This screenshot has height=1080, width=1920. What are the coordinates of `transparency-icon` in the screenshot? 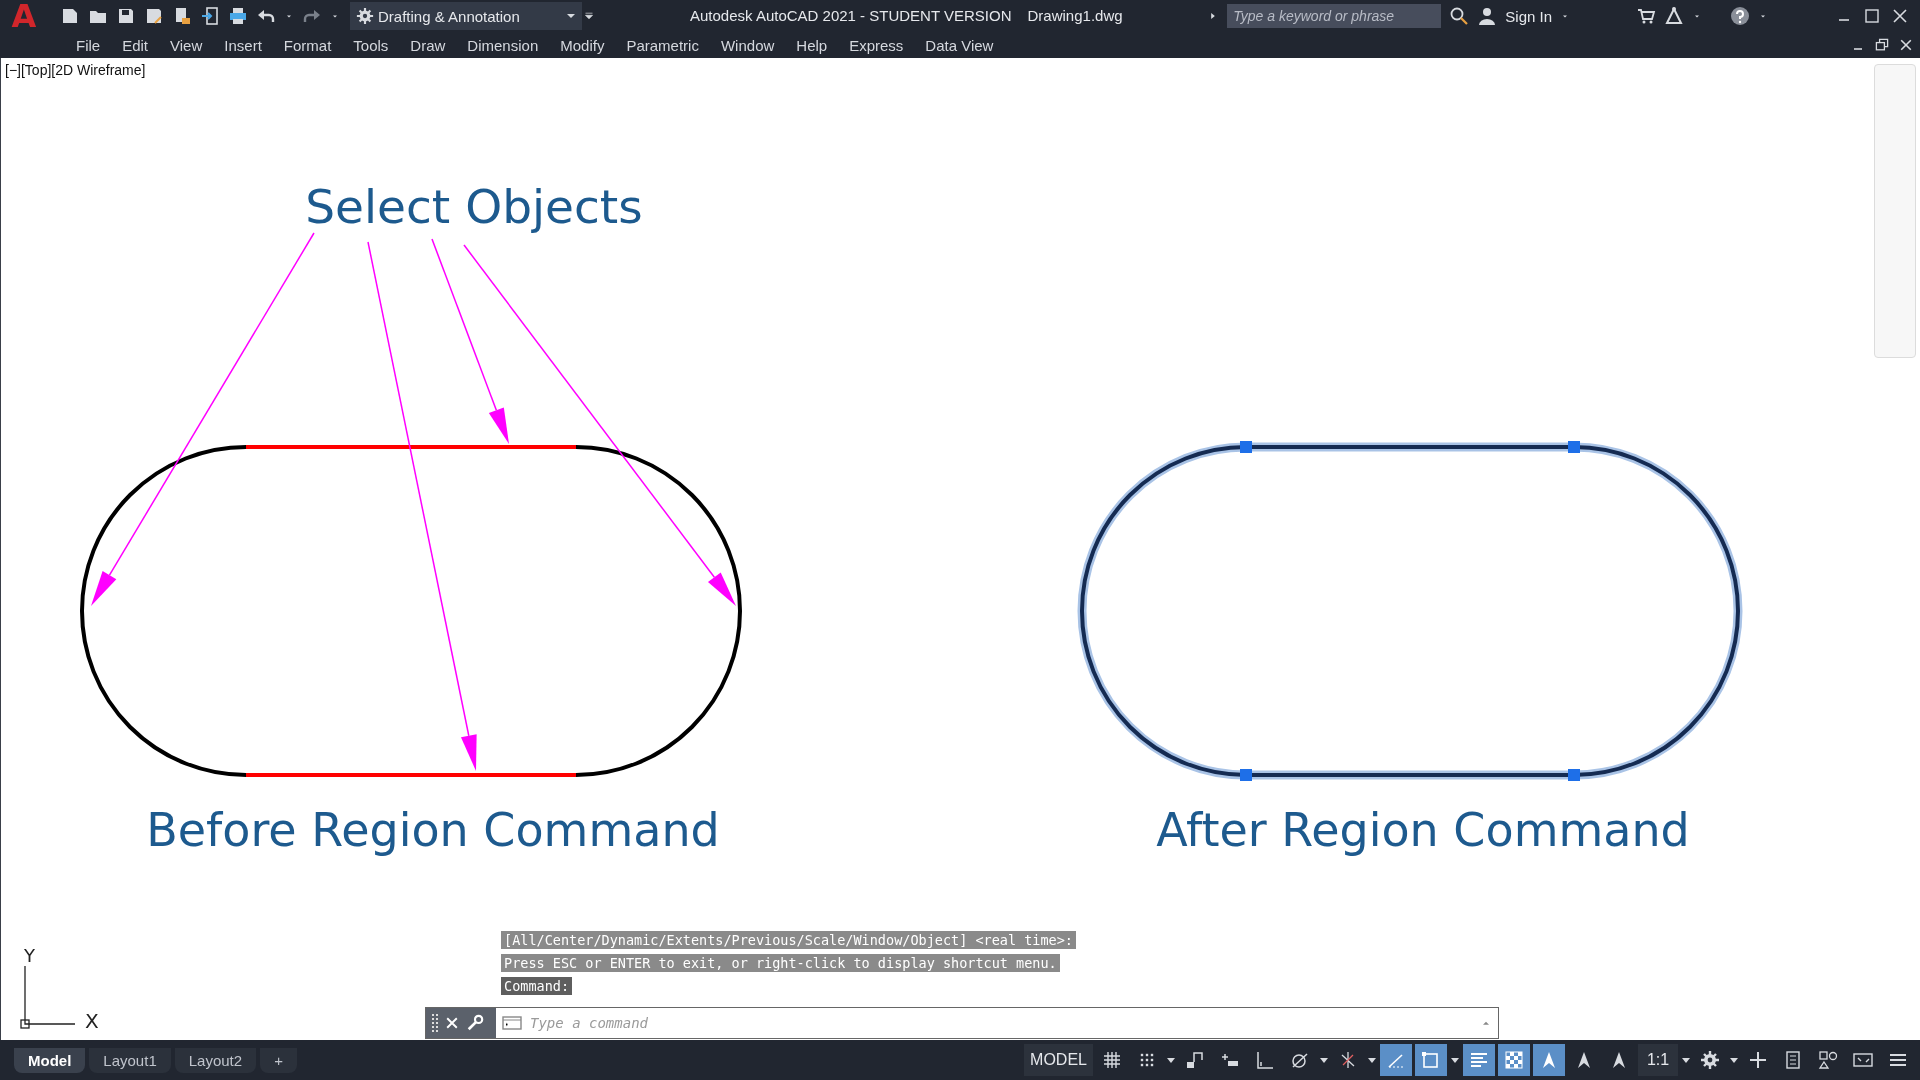 It's located at (1514, 1060).